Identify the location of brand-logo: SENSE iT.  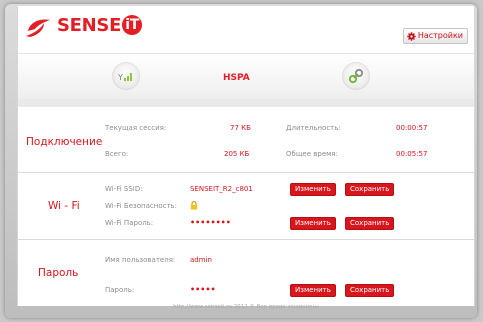
(100, 25).